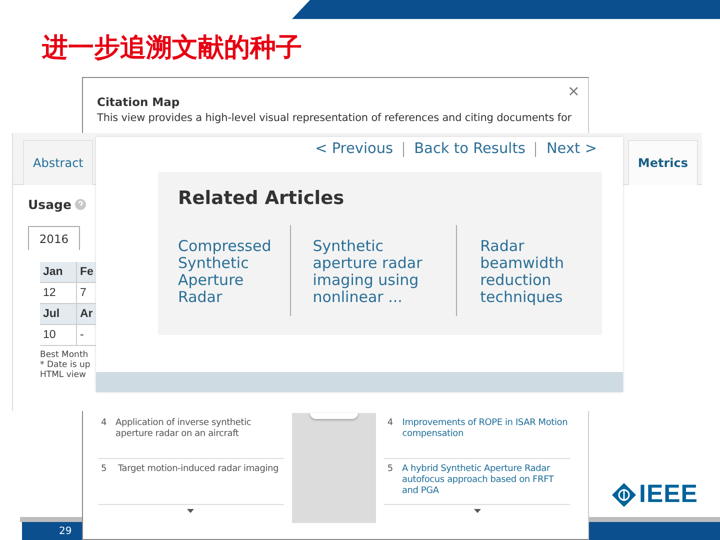 The image size is (720, 540). What do you see at coordinates (486, 484) in the screenshot?
I see `article-link: A hybrid Synthetic Aperture Radar autofocus approach based on FRFT and PGA` at bounding box center [486, 484].